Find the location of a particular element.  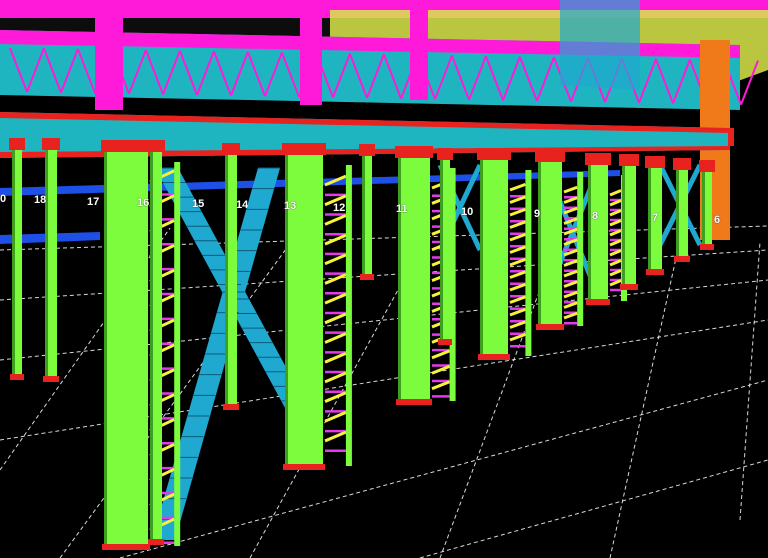

grid-label-12: 12 is located at coordinates (339, 208).